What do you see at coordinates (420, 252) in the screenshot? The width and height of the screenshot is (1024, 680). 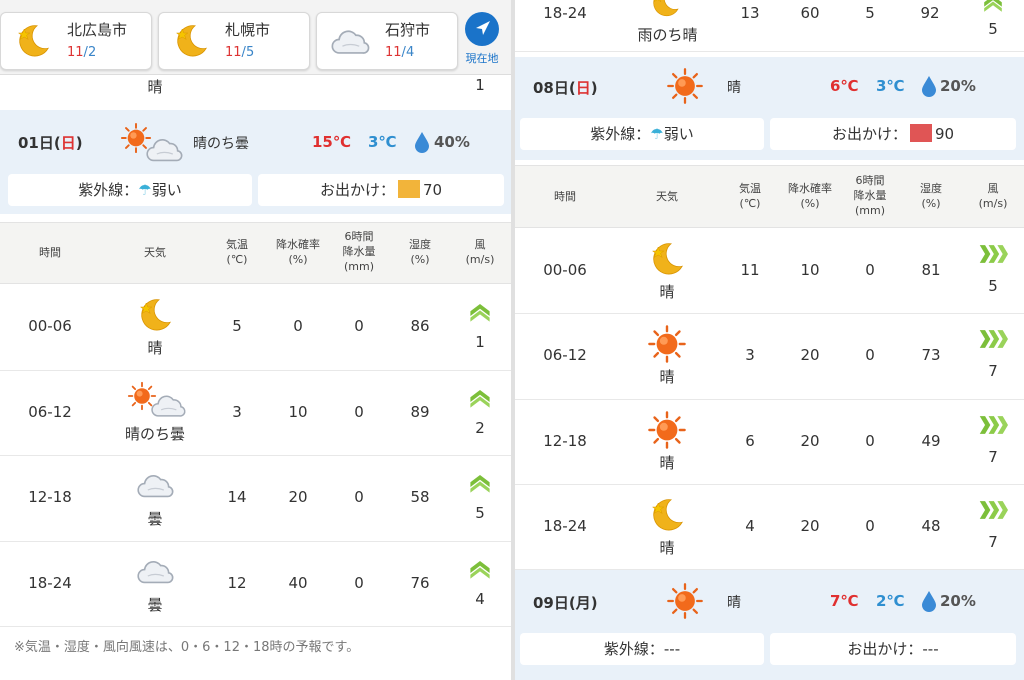 I see `col-humidity: 湿度 (%)` at bounding box center [420, 252].